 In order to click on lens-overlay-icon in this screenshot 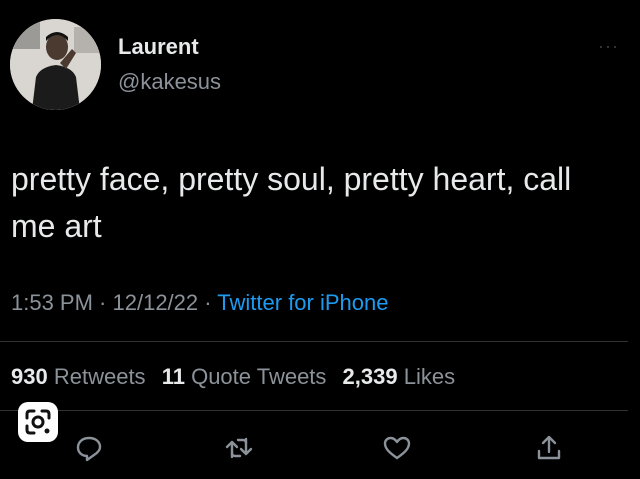, I will do `click(38, 422)`.